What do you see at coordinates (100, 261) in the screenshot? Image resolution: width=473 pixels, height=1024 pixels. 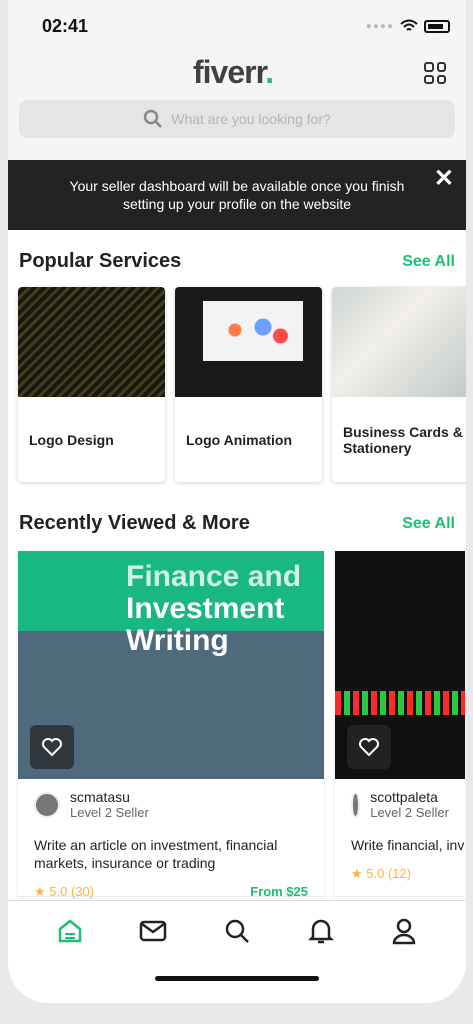 I see `section-title: Popular Services` at bounding box center [100, 261].